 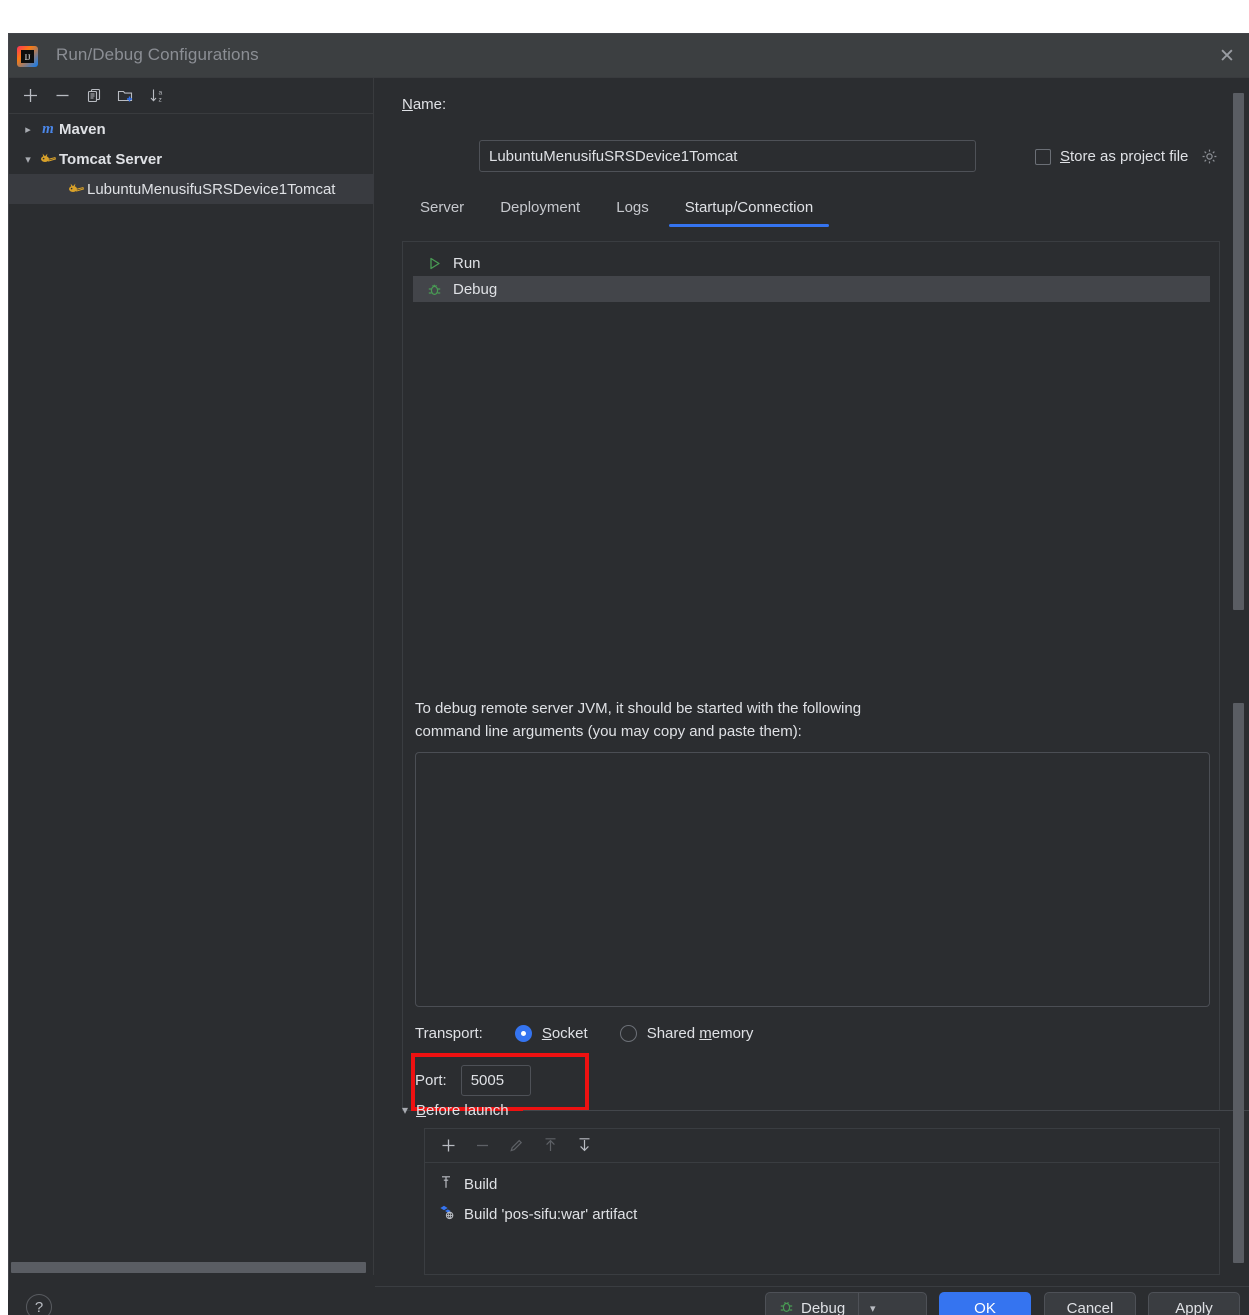 What do you see at coordinates (62, 96) in the screenshot?
I see `remove-configuration-button` at bounding box center [62, 96].